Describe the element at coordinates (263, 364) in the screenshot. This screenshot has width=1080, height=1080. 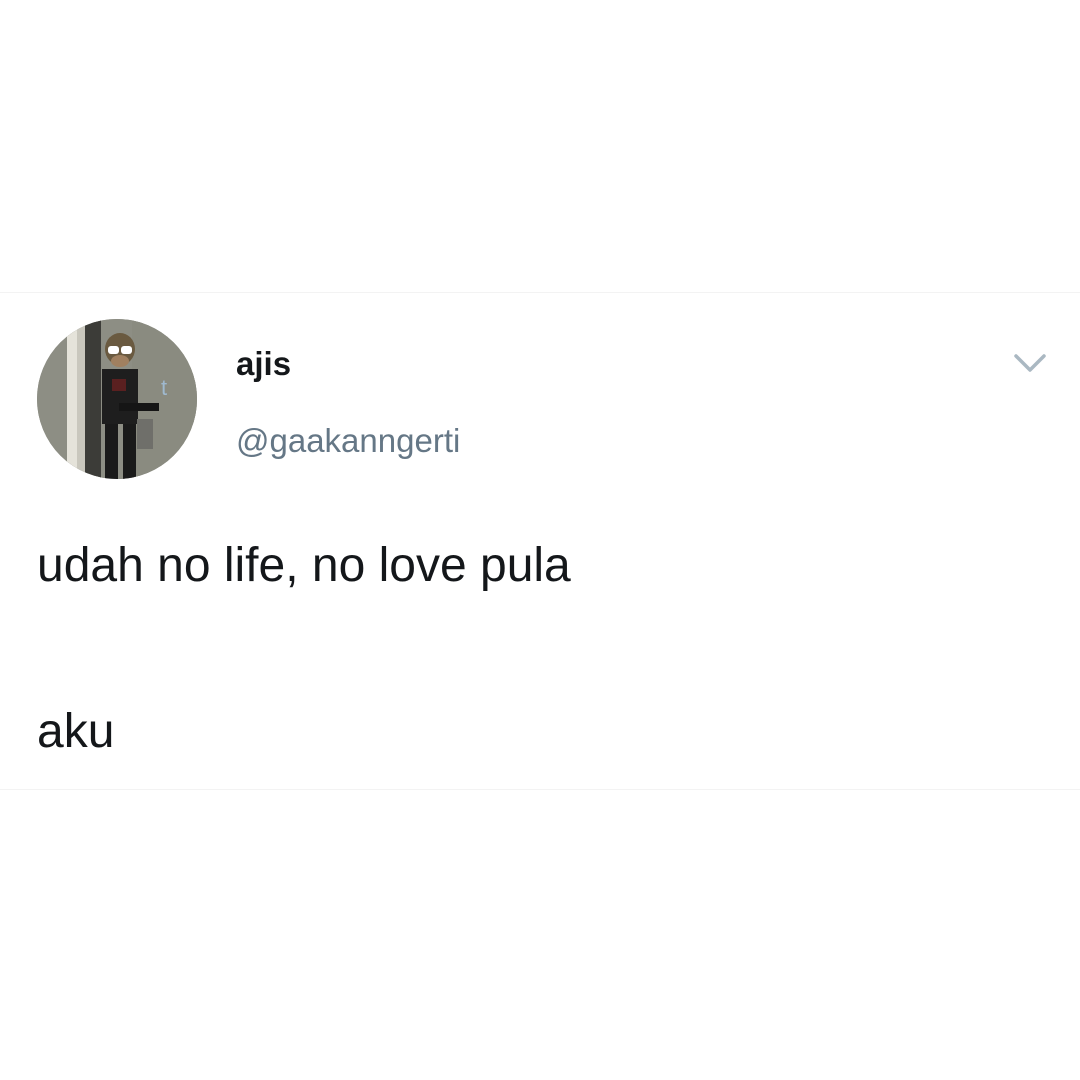
I see `display-name: ajis` at that location.